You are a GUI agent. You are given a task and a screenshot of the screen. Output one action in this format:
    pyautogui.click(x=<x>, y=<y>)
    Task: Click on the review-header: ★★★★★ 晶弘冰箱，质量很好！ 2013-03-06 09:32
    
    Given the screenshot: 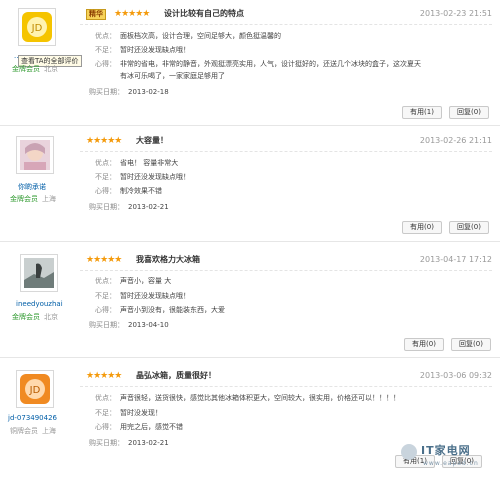 What is the action you would take?
    pyautogui.click(x=289, y=377)
    